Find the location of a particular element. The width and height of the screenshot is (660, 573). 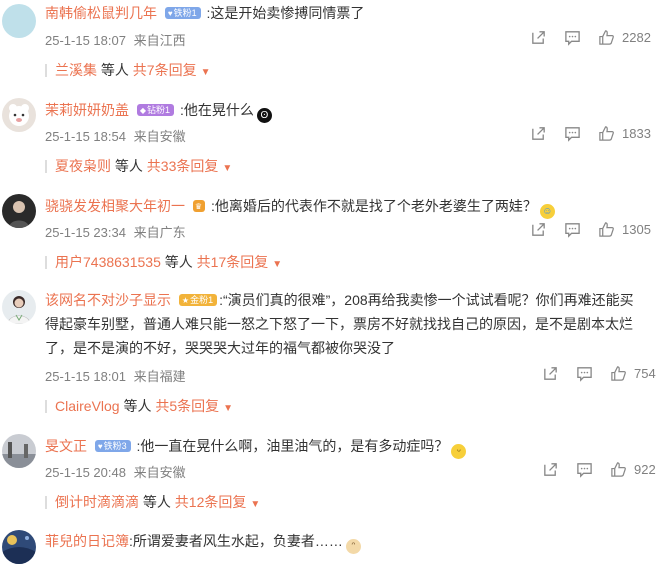

reply-summary: 用户7438631535 等人 共17条回复 ▼ is located at coordinates (163, 262).